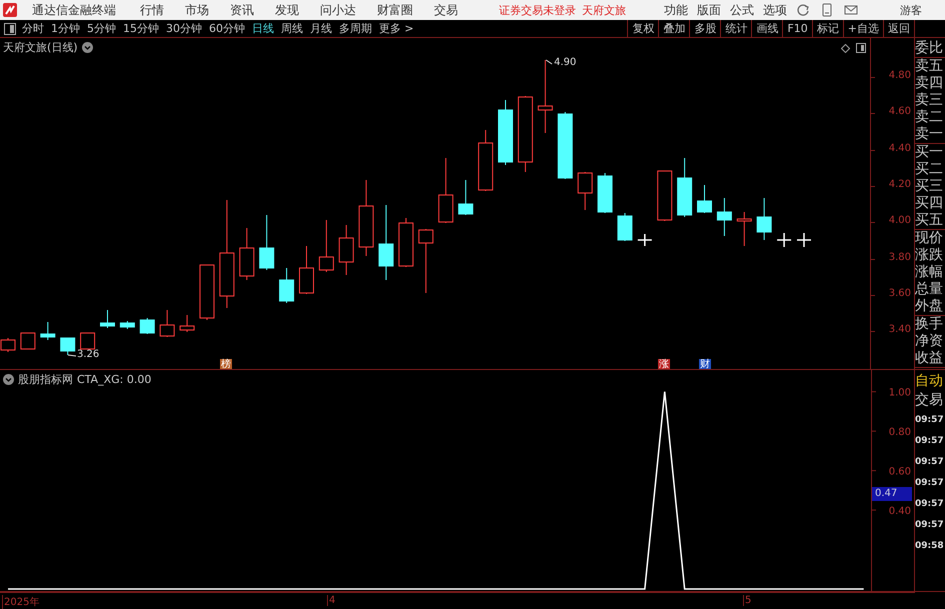 This screenshot has width=945, height=609. What do you see at coordinates (929, 83) in the screenshot?
I see `quote-label: 卖四` at bounding box center [929, 83].